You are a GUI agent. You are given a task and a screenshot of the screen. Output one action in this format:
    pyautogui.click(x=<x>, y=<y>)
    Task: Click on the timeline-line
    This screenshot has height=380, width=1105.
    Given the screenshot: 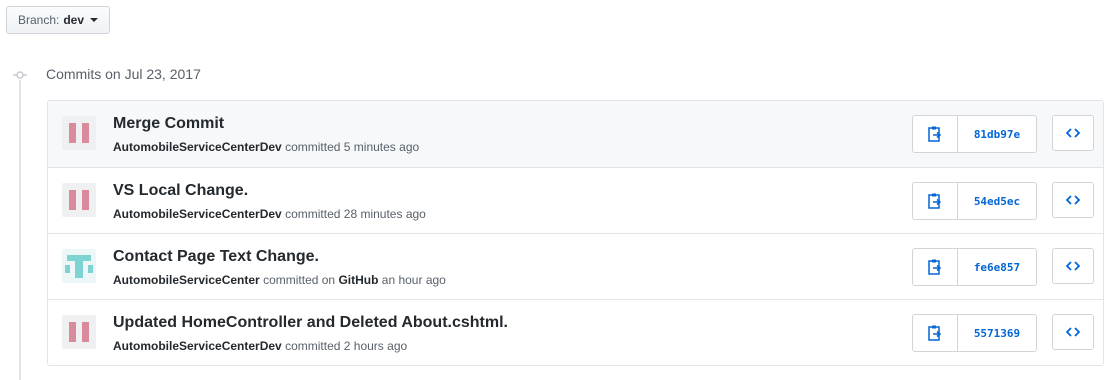 What is the action you would take?
    pyautogui.click(x=20, y=230)
    